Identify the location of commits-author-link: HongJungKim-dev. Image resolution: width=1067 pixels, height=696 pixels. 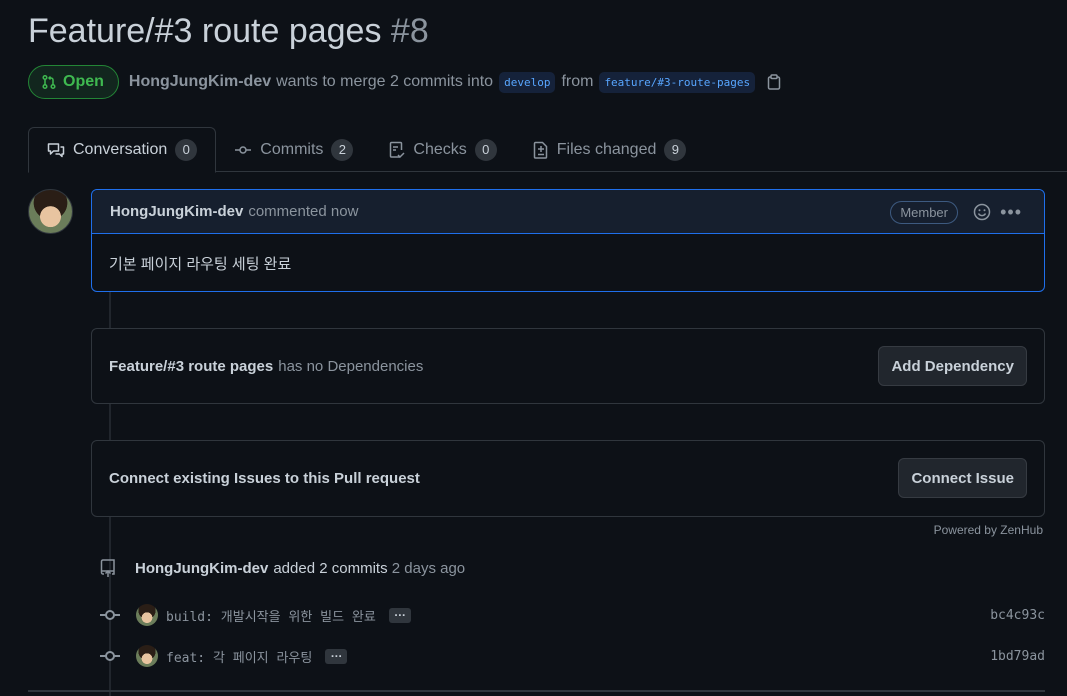
(201, 568).